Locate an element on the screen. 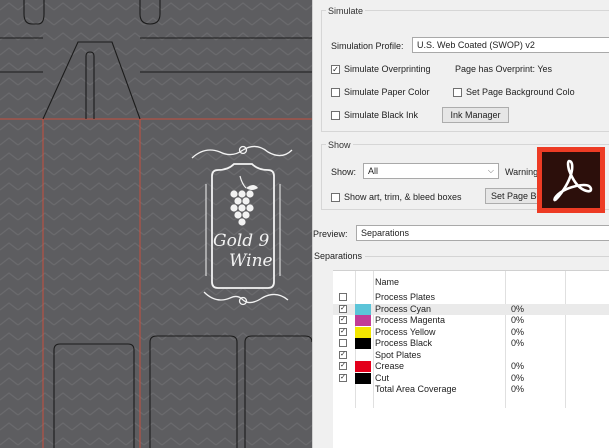  separation-name: Crease is located at coordinates (390, 366).